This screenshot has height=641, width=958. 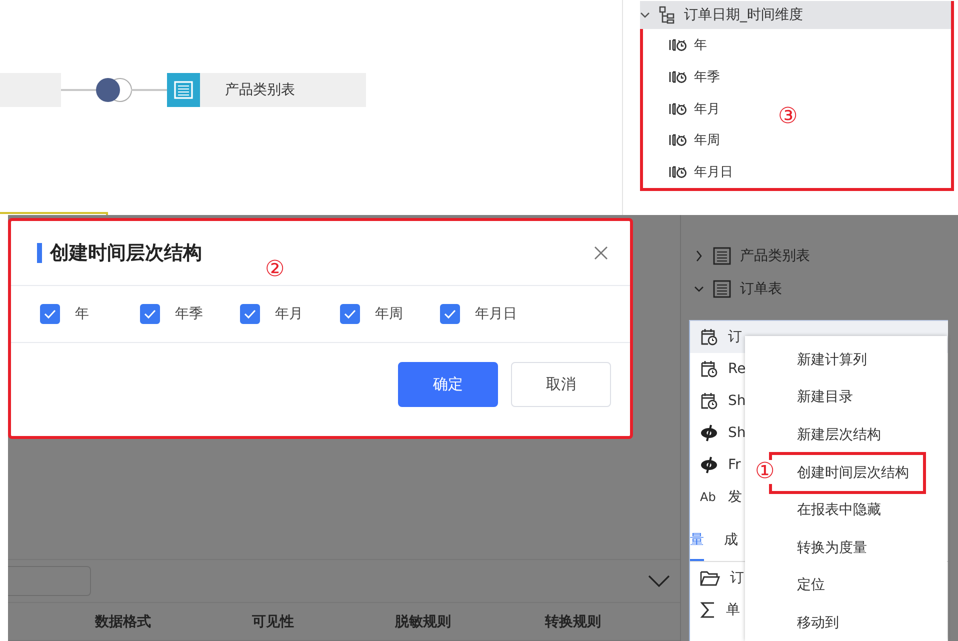 I want to click on checkbox-label: 年月, so click(x=289, y=314).